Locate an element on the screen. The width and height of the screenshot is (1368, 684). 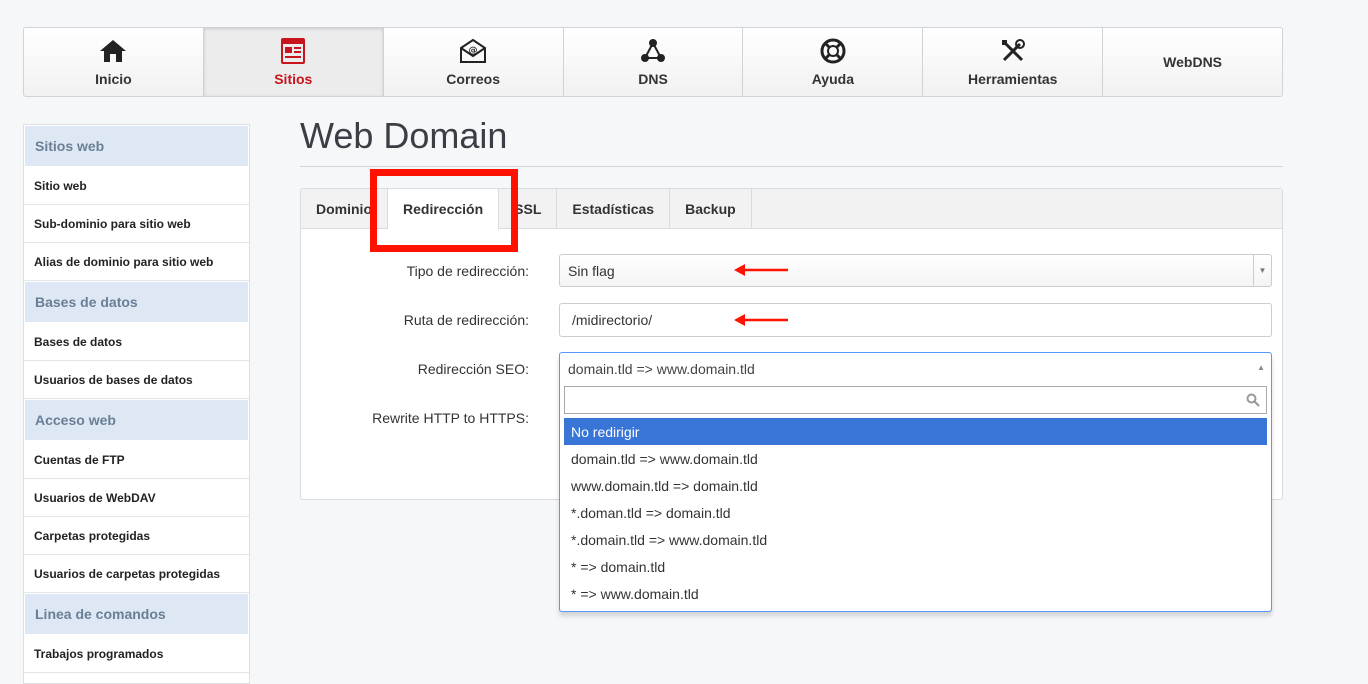
dropdown-search-input is located at coordinates (915, 400).